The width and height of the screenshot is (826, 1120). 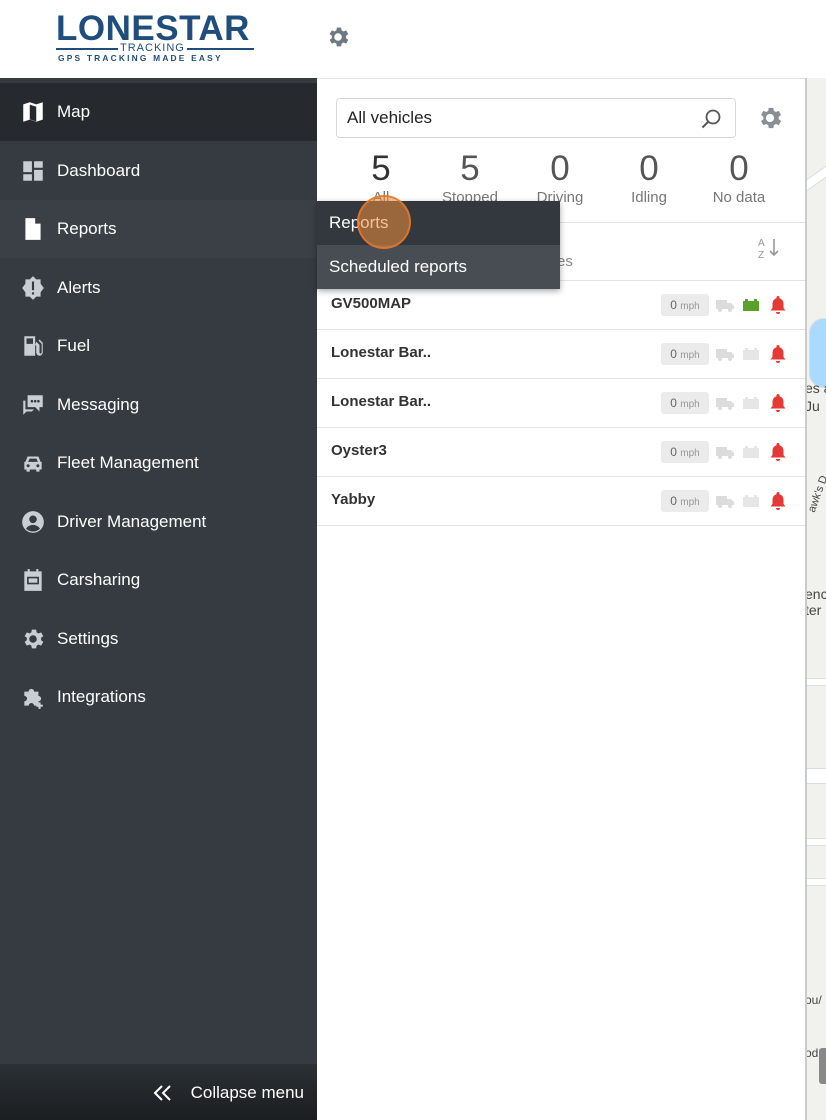 What do you see at coordinates (561, 501) in the screenshot?
I see `vehicle-row: Yabby 0 mph` at bounding box center [561, 501].